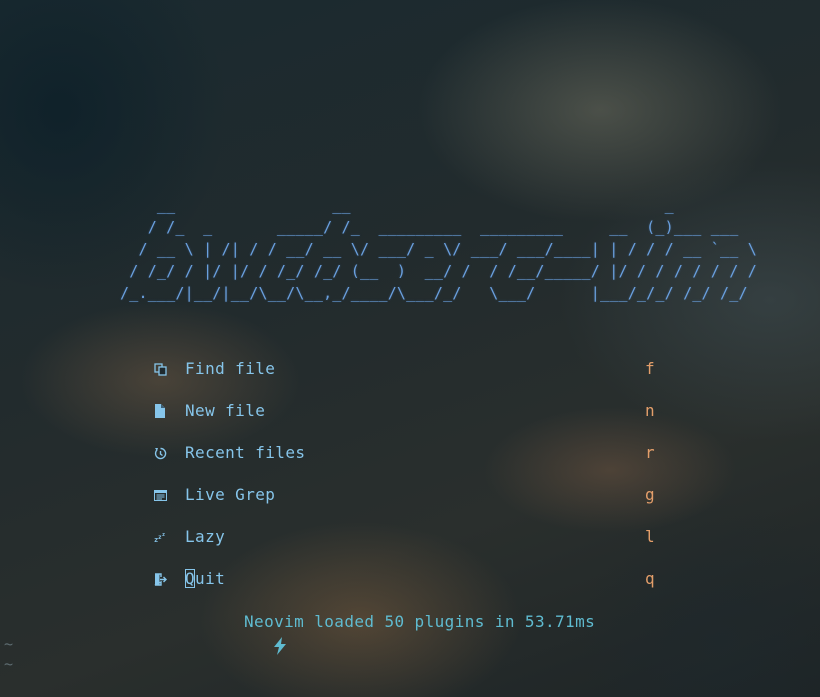 This screenshot has width=820, height=697. Describe the element at coordinates (337, 205) in the screenshot. I see `banner-line: __ __ _` at that location.